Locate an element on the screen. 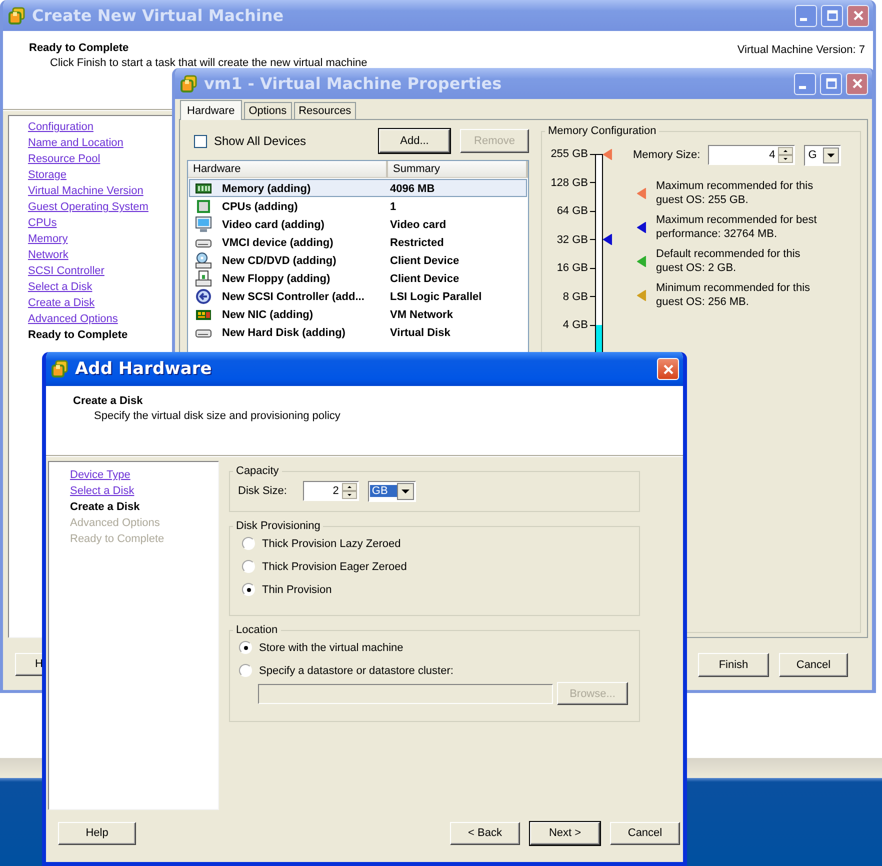 The width and height of the screenshot is (882, 866). option-label: Specify a datastore or datastore cluster: is located at coordinates (356, 670).